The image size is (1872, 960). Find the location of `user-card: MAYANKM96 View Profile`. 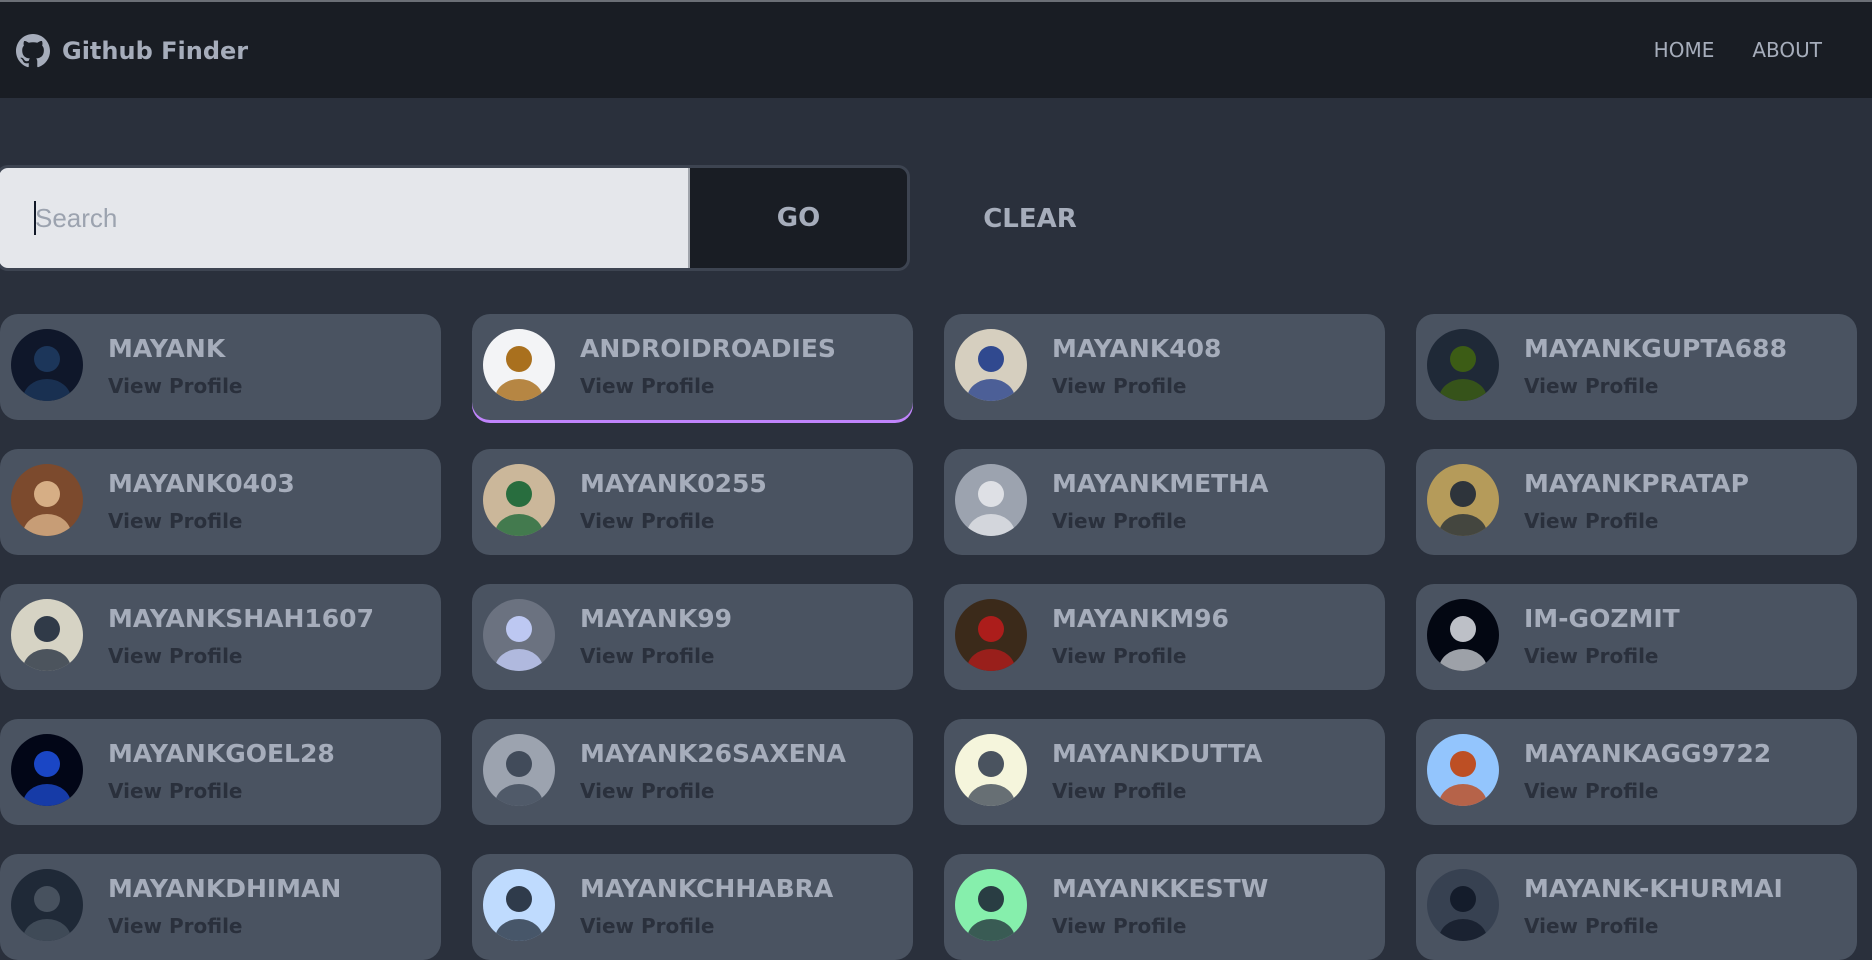

user-card: MAYANKM96 View Profile is located at coordinates (1164, 637).